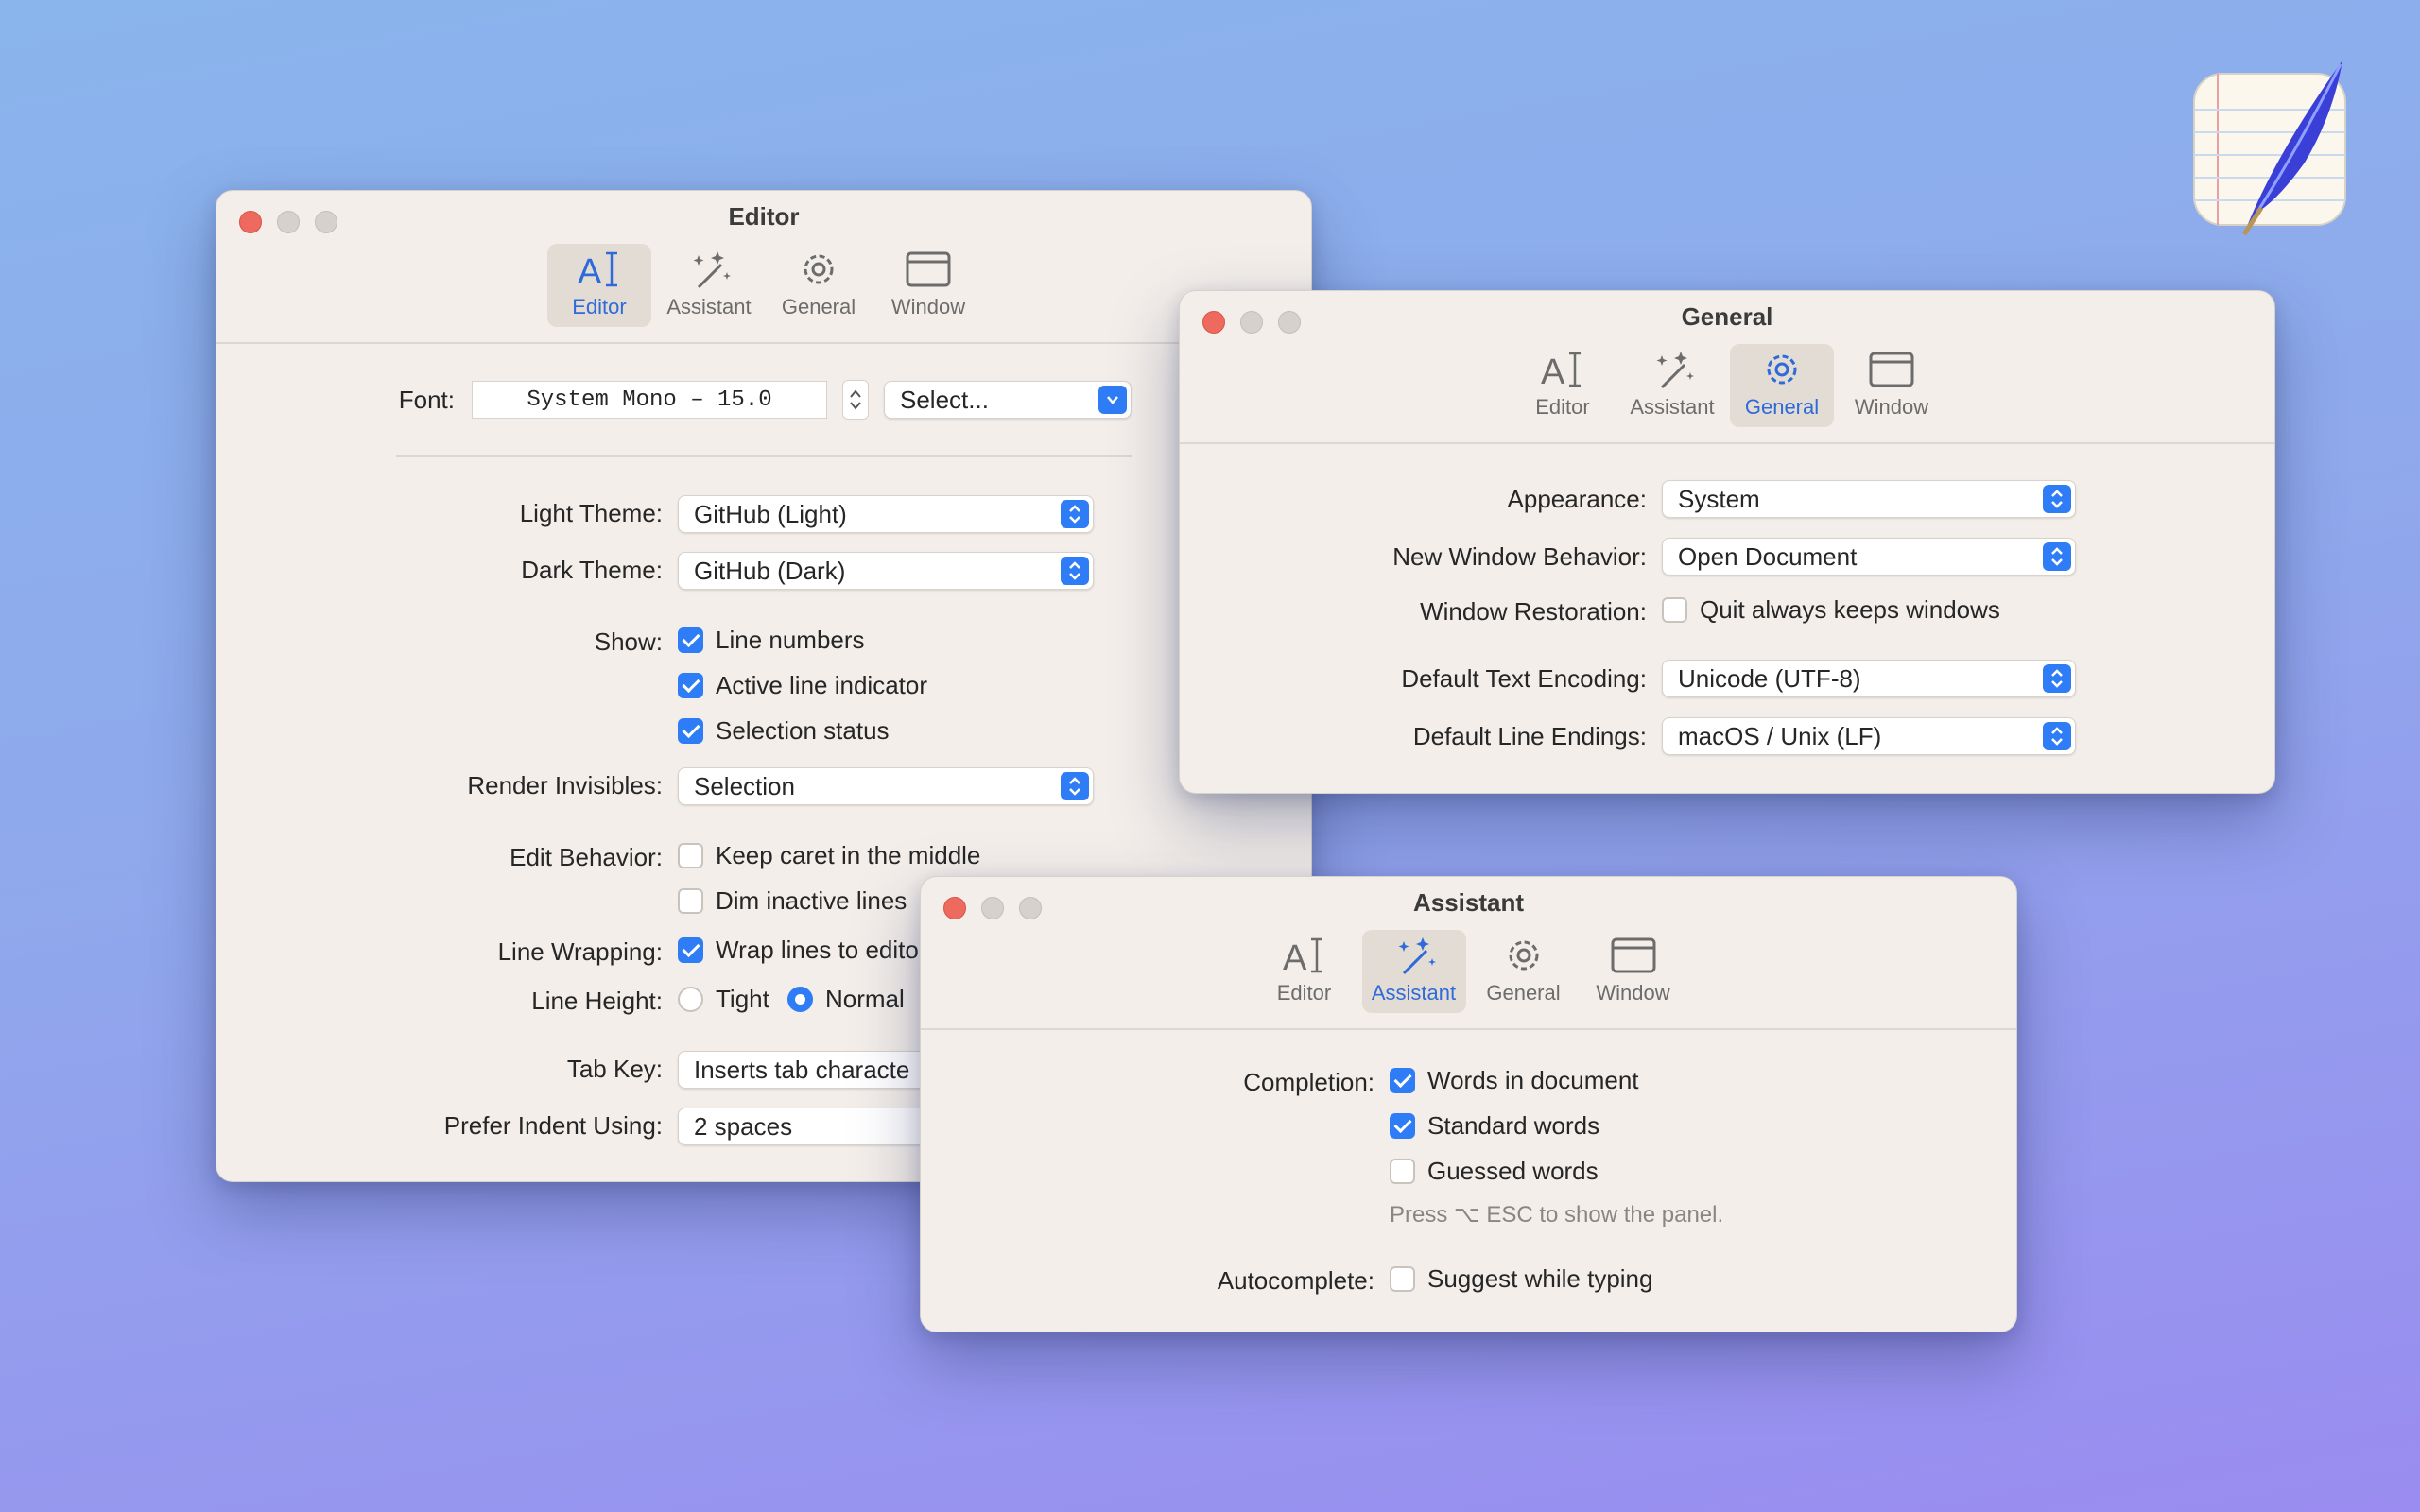 The image size is (2420, 1512). I want to click on standard-words-checkbox: Standard words, so click(1494, 1126).